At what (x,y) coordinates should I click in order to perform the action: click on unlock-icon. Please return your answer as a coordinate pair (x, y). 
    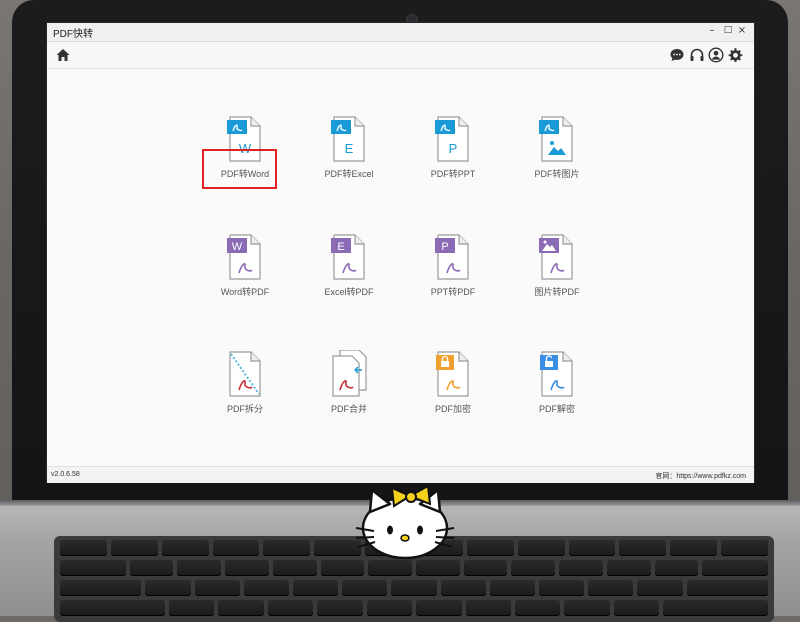
    Looking at the image, I should click on (556, 374).